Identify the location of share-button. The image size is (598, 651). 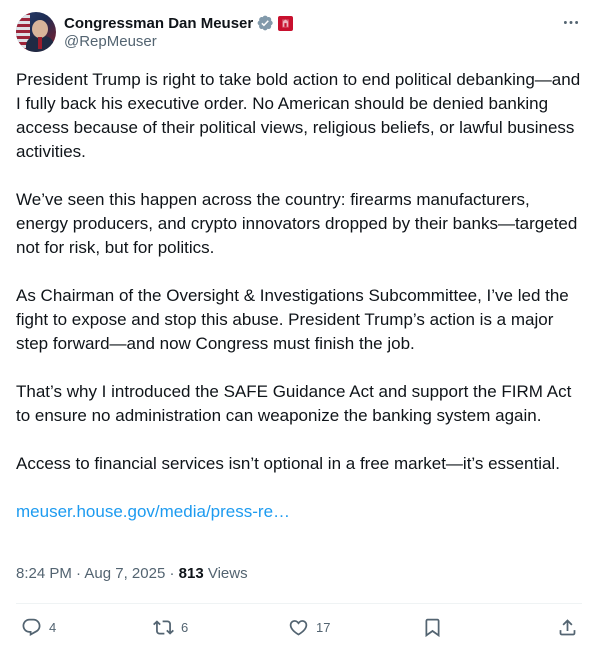
(567, 627).